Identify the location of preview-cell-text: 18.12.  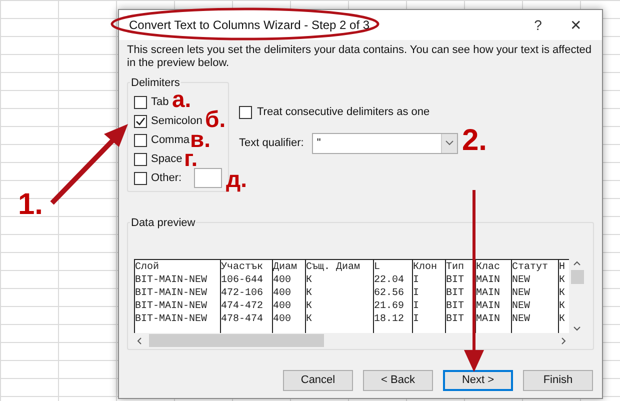
(390, 319).